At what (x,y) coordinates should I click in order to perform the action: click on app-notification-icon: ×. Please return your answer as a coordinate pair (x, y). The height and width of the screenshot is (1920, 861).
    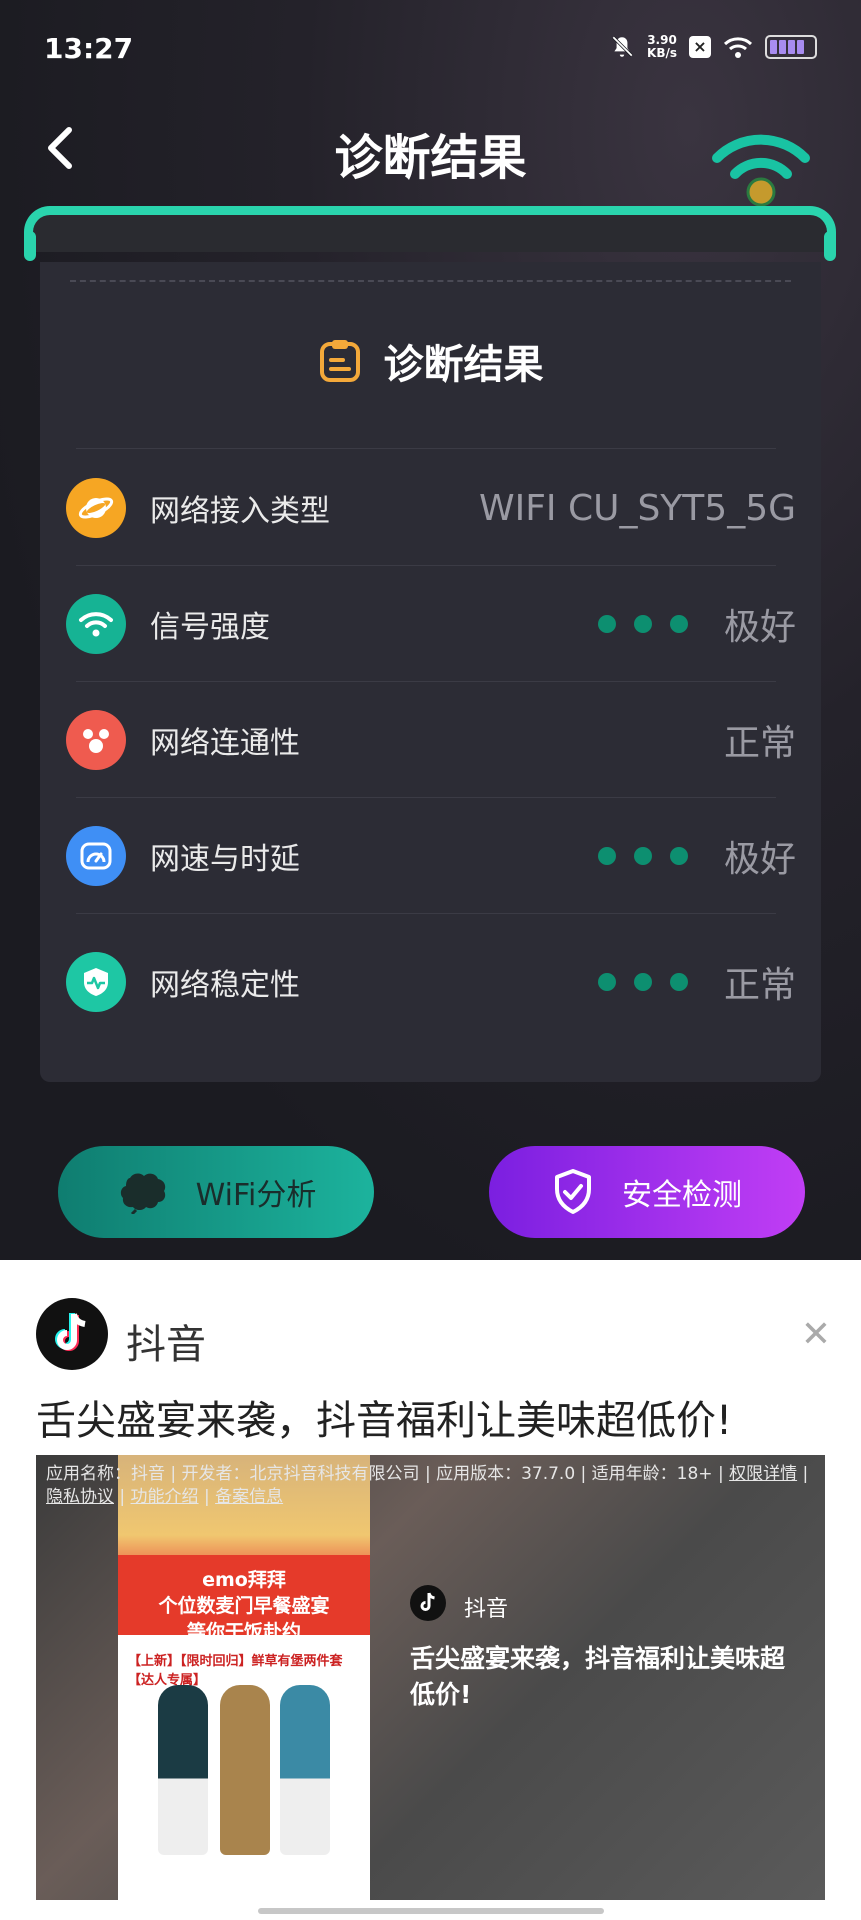
    Looking at the image, I should click on (700, 47).